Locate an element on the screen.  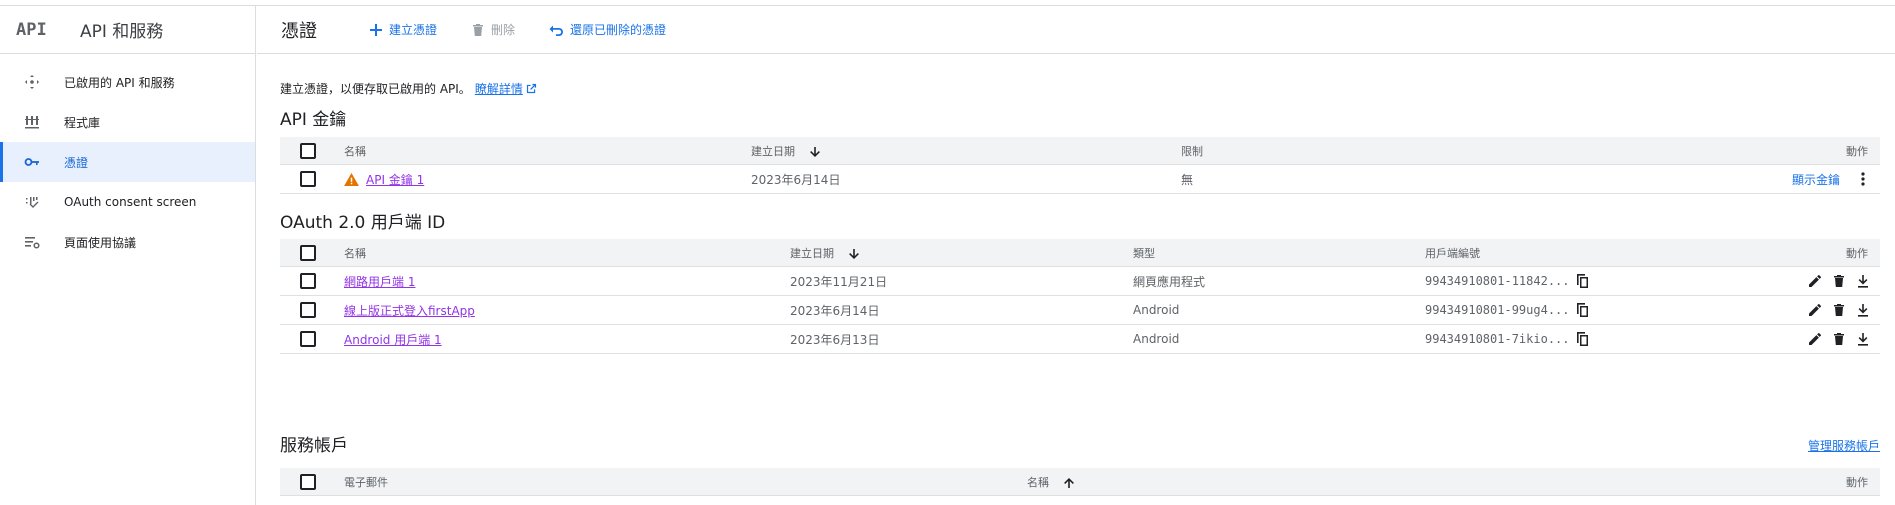
sidebar-item-enabled-apis: 已啟用的 API 和服務 is located at coordinates (127, 82).